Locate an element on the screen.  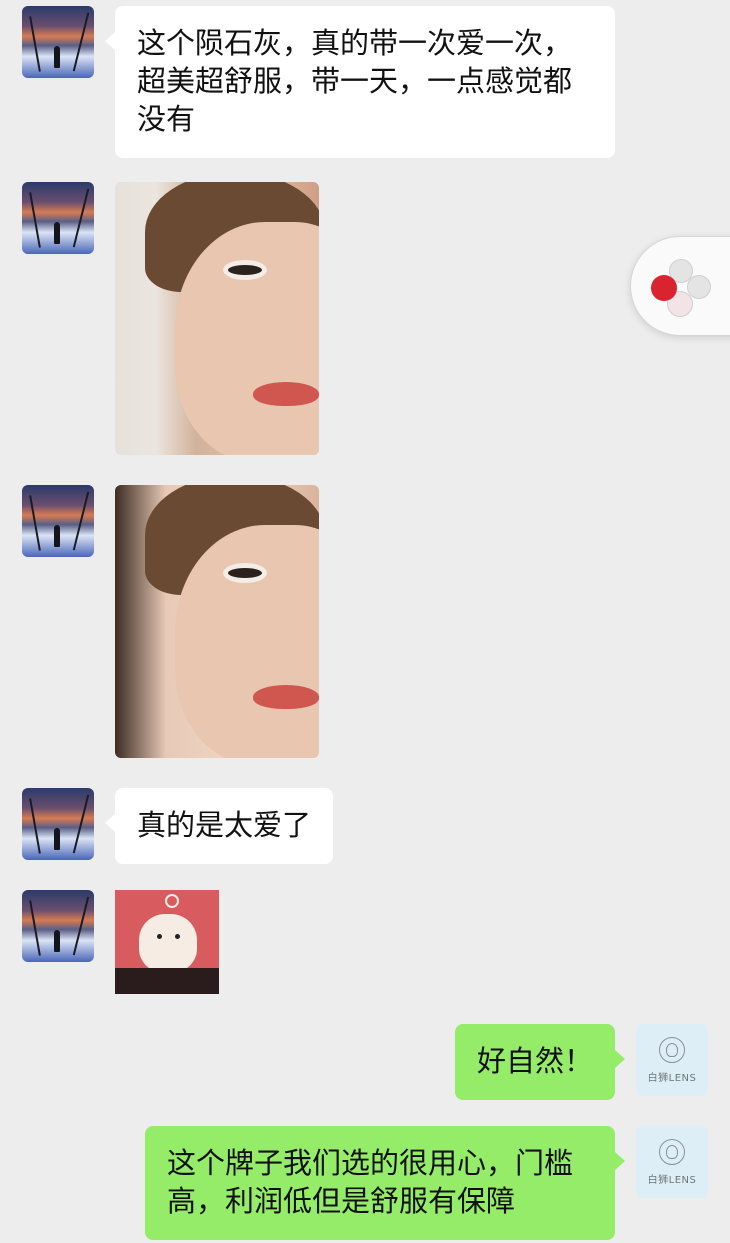
like-icon is located at coordinates (664, 288).